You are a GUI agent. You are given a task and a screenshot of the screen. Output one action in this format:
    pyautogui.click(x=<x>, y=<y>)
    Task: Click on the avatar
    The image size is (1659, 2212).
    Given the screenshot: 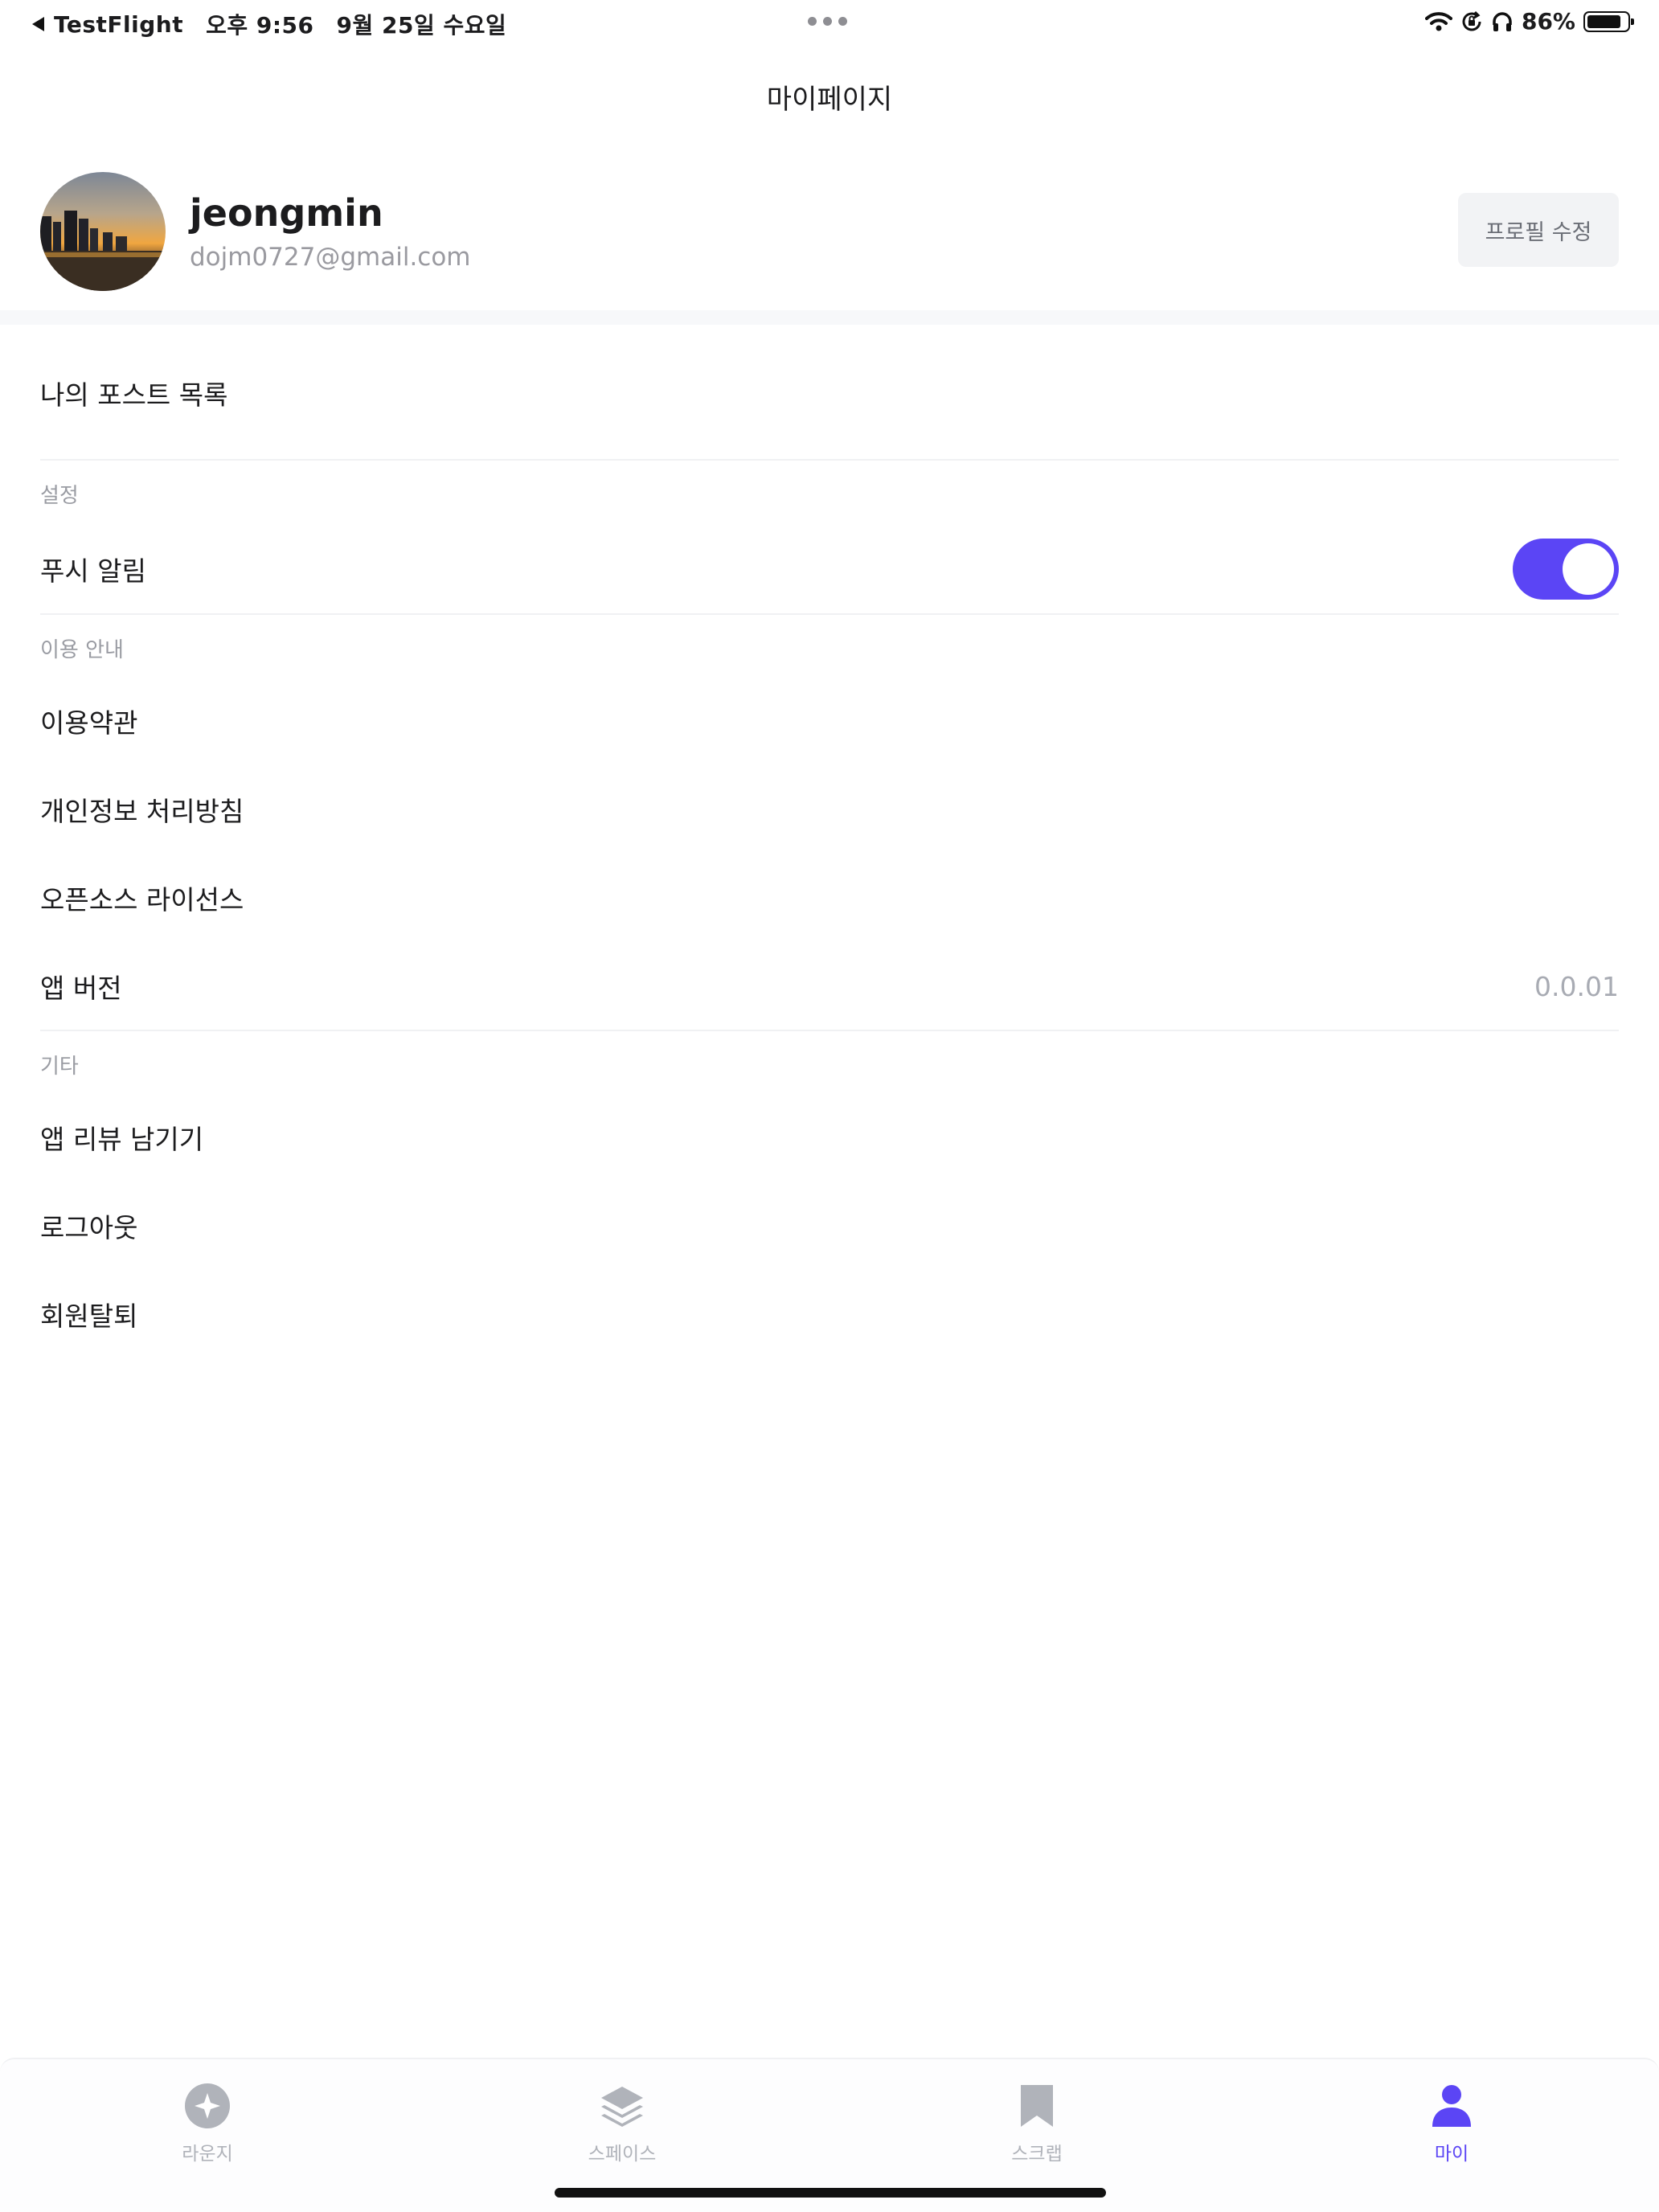 What is the action you would take?
    pyautogui.click(x=103, y=232)
    